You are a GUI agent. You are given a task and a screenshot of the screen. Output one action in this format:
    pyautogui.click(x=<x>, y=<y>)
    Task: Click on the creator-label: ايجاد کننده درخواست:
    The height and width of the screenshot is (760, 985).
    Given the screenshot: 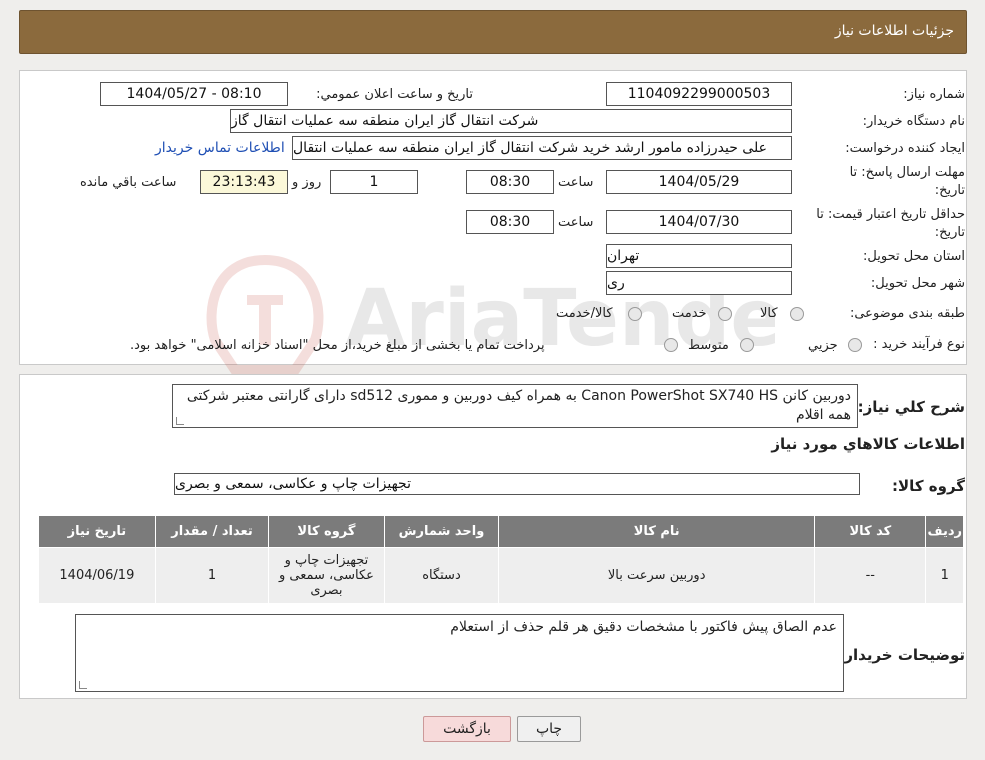 What is the action you would take?
    pyautogui.click(x=905, y=148)
    